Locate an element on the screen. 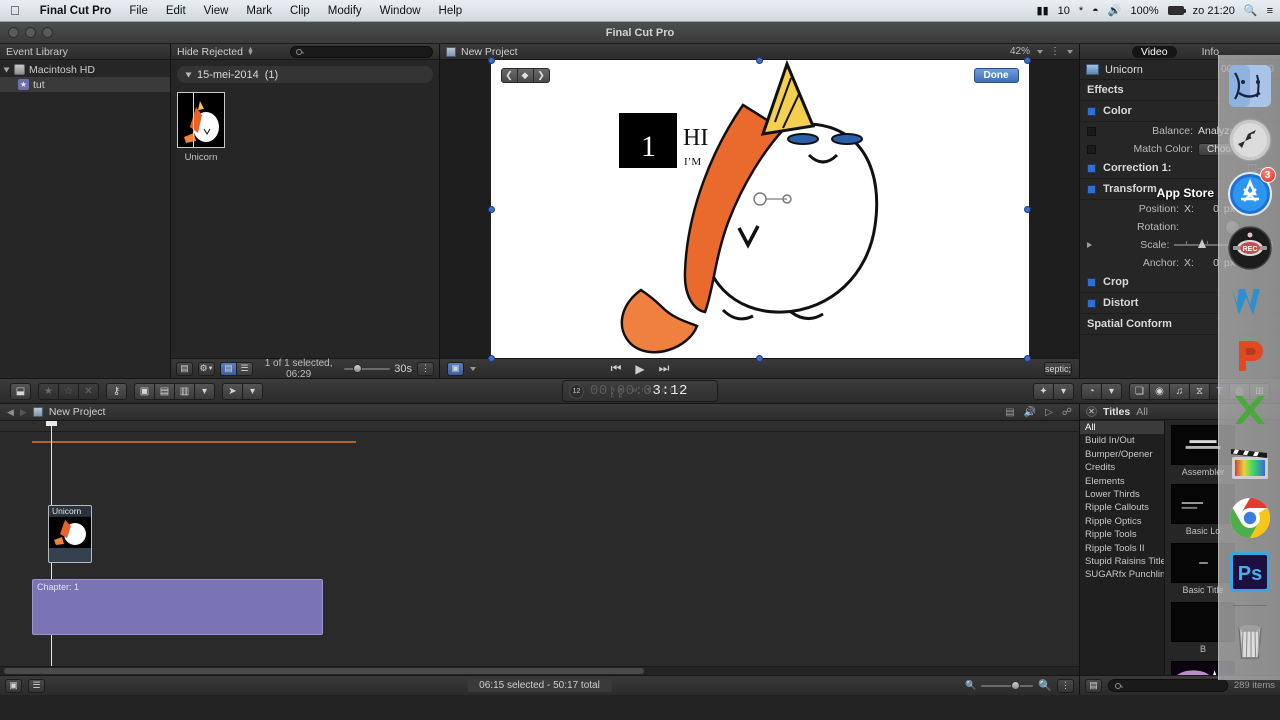 This screenshot has height=720, width=1280. menu-file: File is located at coordinates (138, 11).